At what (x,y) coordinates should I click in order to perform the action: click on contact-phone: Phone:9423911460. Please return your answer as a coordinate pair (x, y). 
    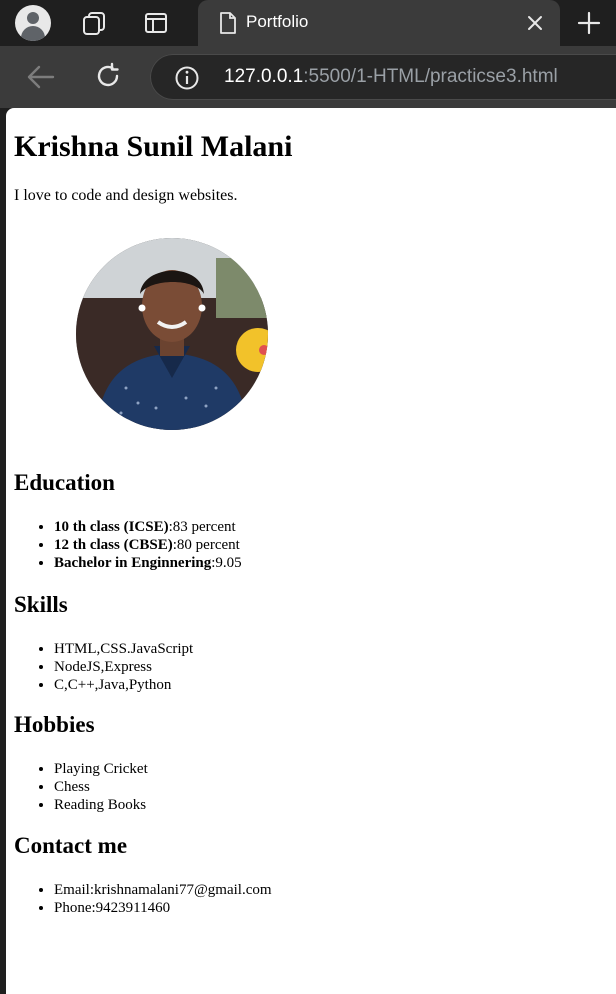
    Looking at the image, I should click on (163, 908).